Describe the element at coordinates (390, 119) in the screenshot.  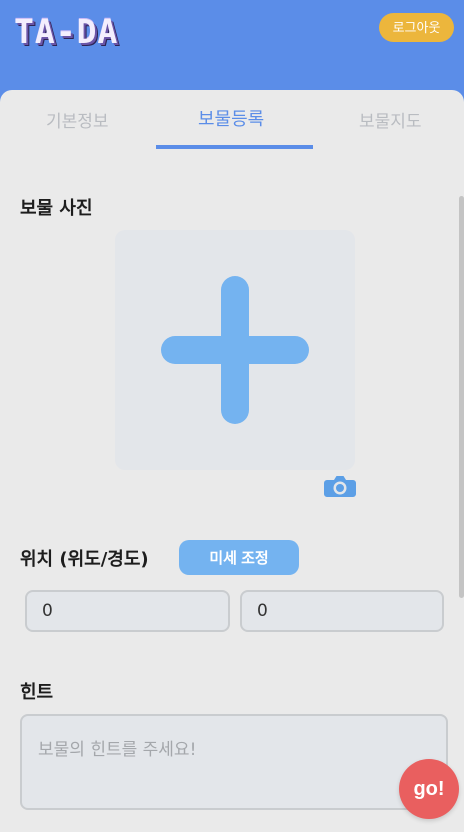
I see `tab-treasure-map: 보물지도` at that location.